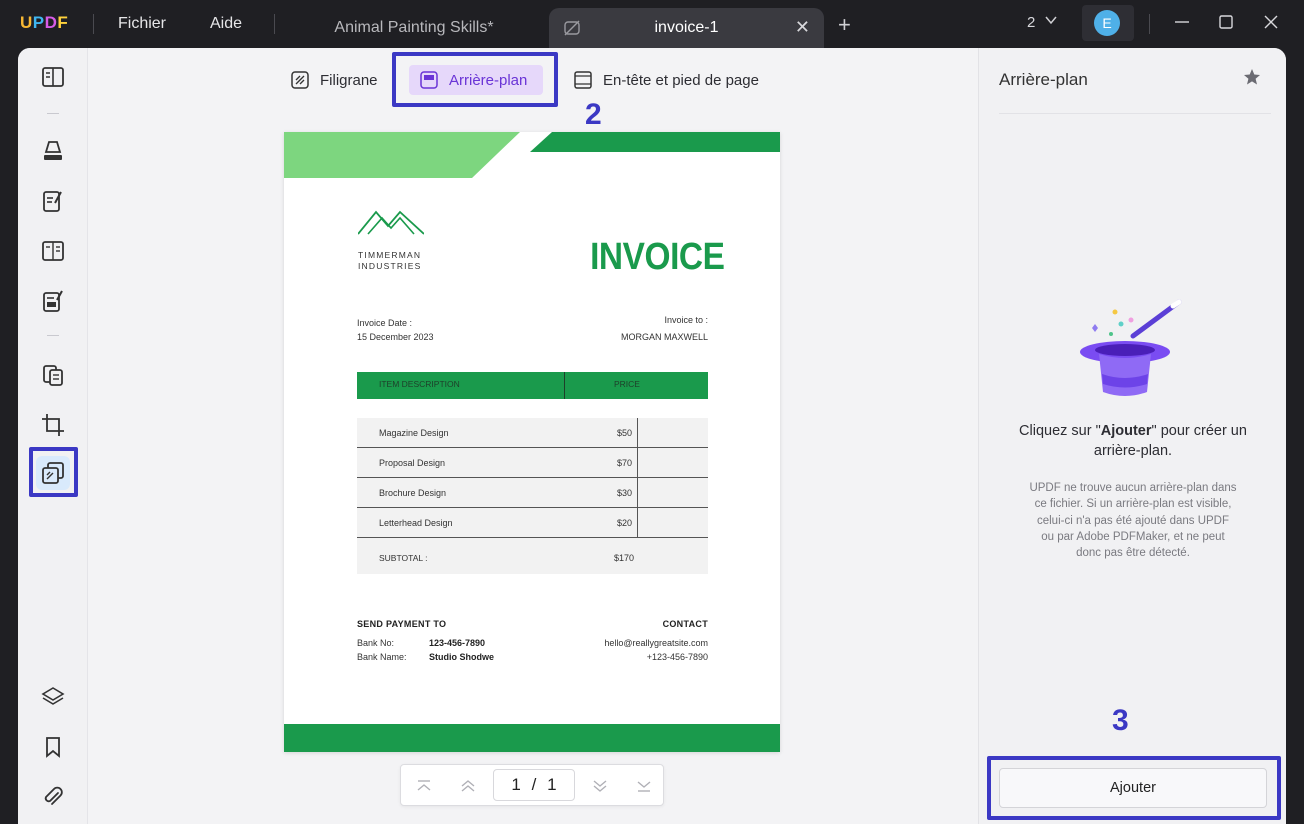  I want to click on crop-button, so click(53, 425).